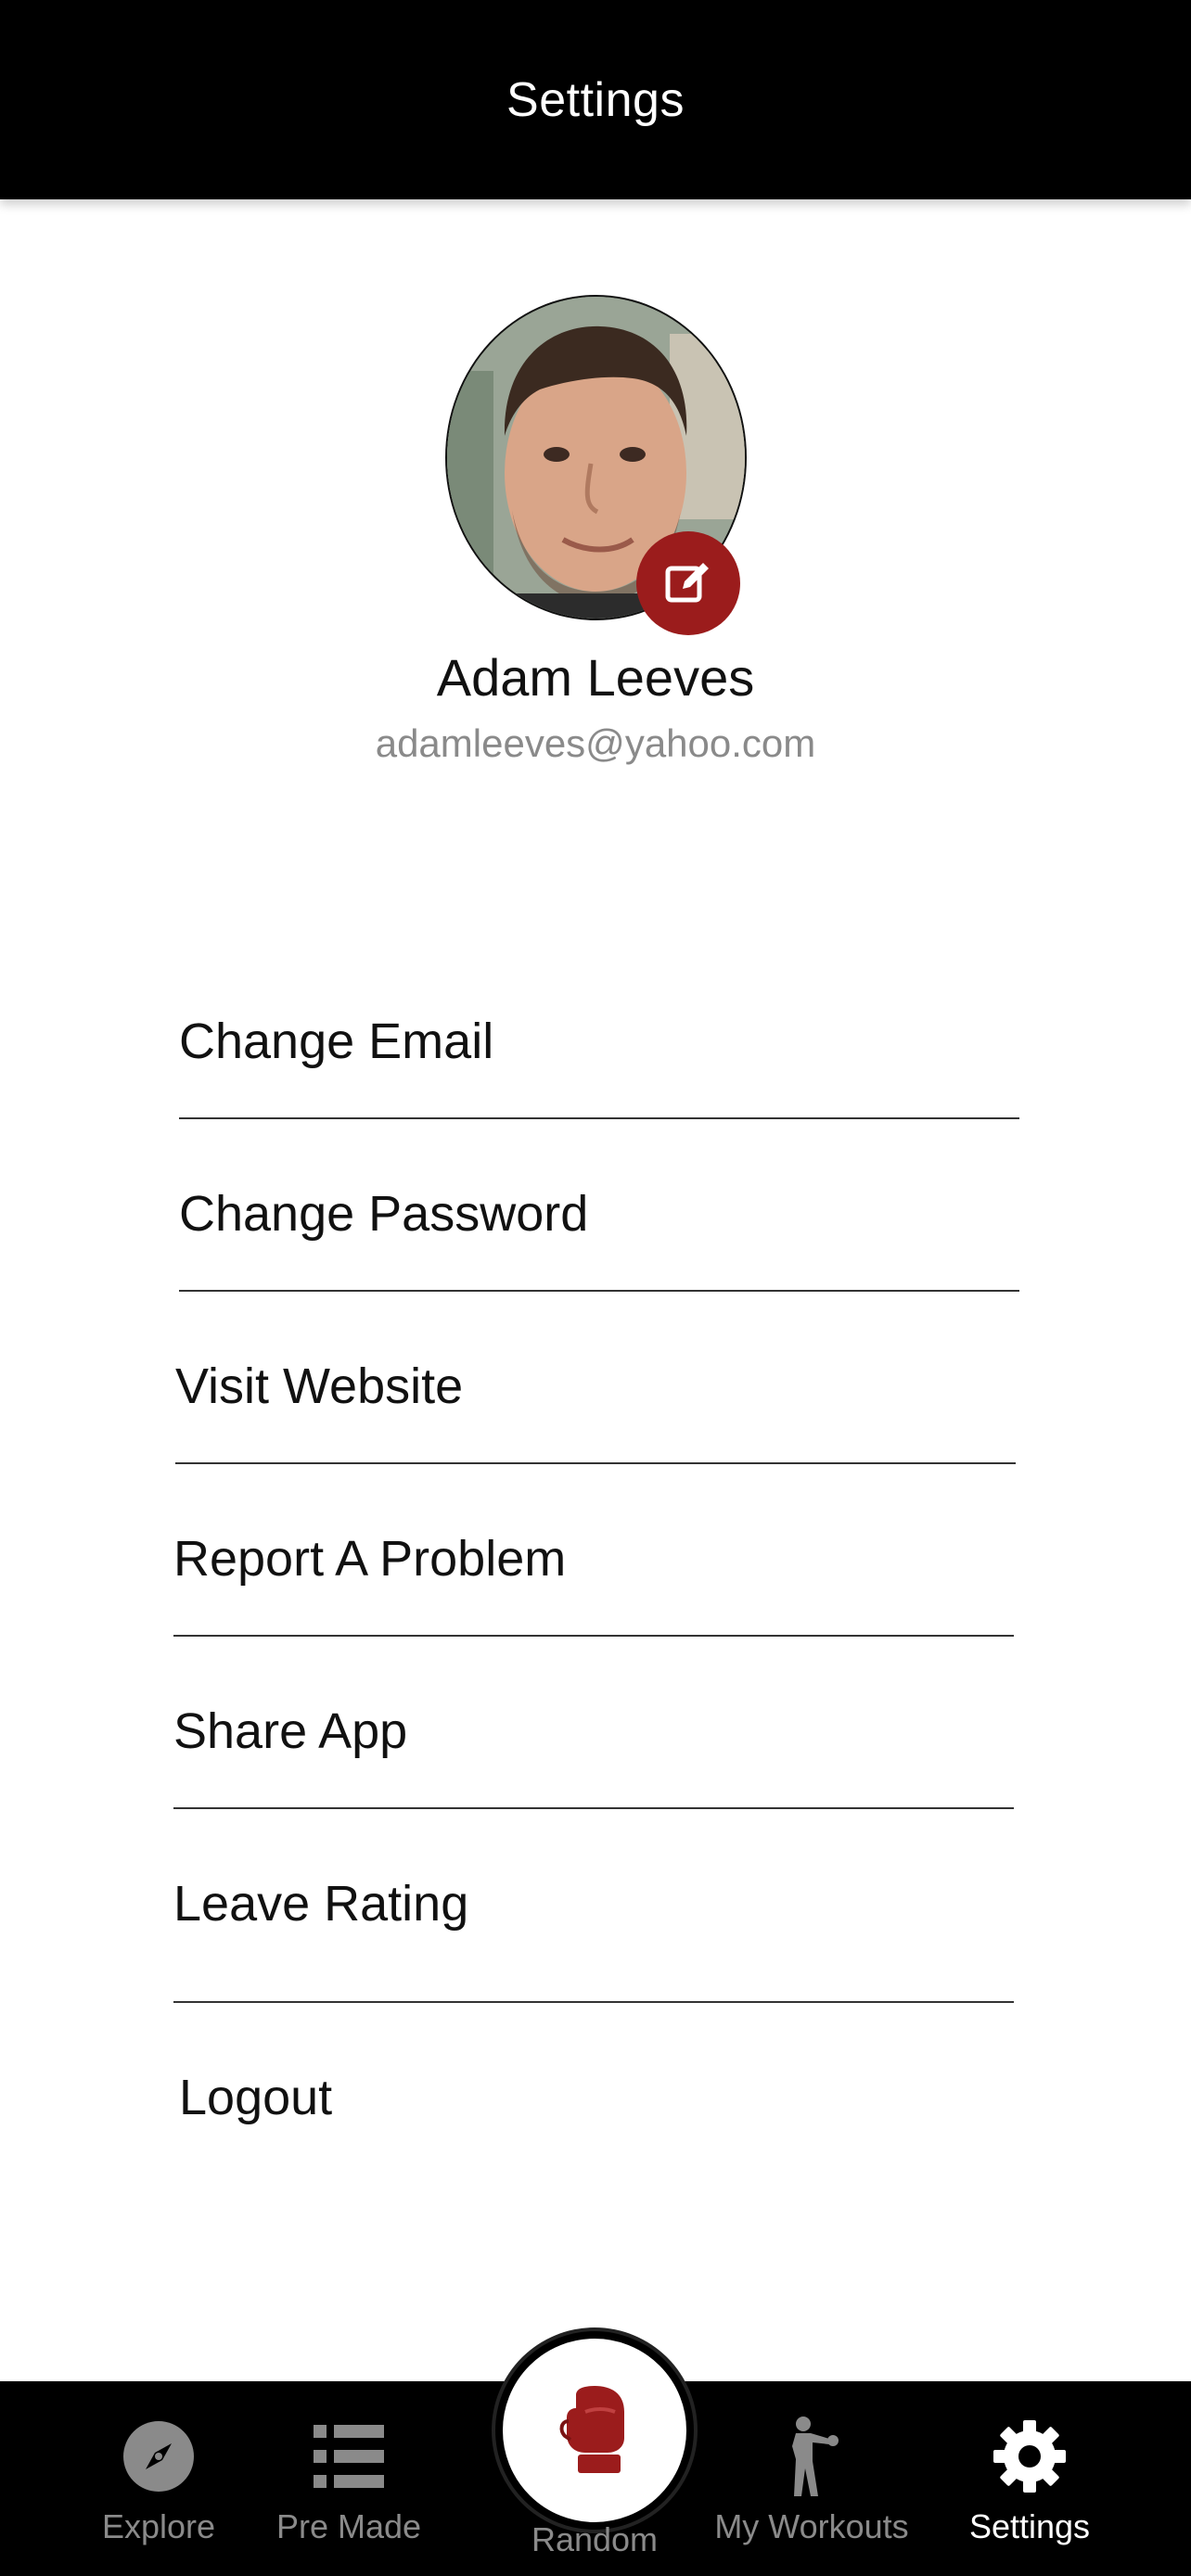 This screenshot has height=2576, width=1191. Describe the element at coordinates (595, 677) in the screenshot. I see `profile-name: Adam Leeves` at that location.